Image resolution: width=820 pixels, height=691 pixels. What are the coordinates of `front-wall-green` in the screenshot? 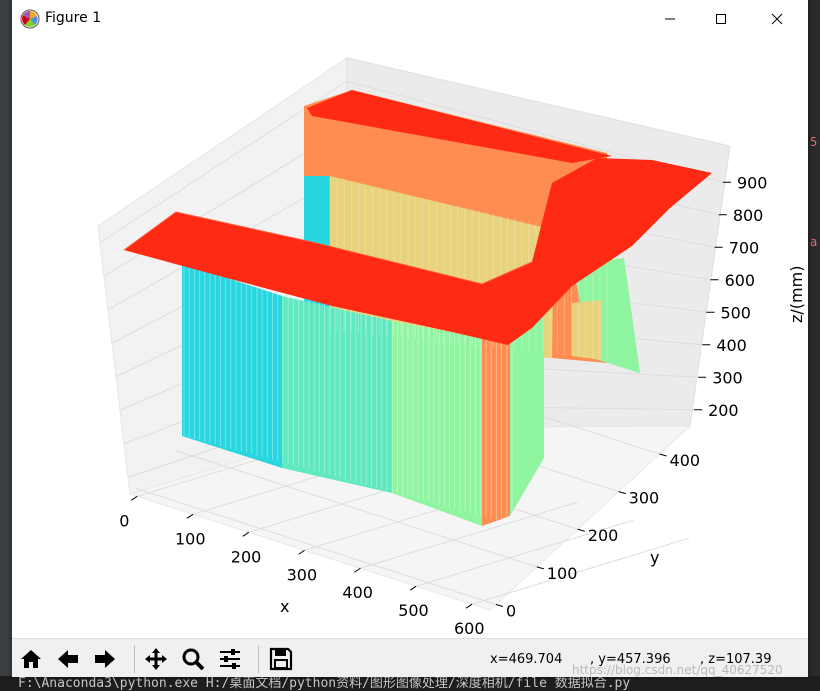 It's located at (437, 423).